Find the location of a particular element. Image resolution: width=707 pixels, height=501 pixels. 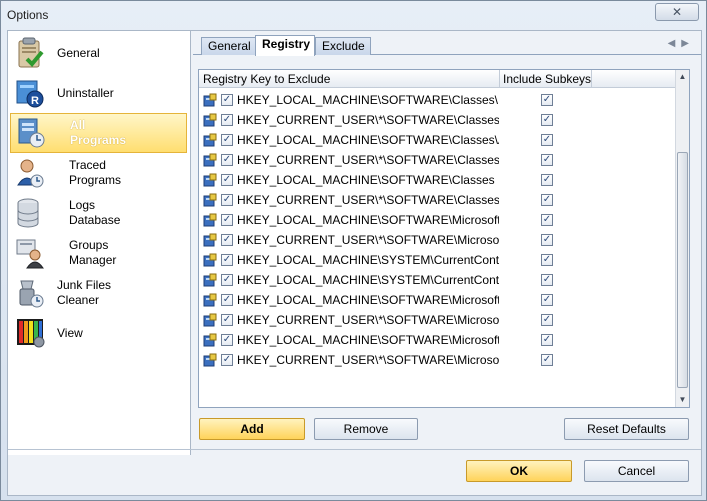

sidebar-item-label: Traced Programs is located at coordinates (95, 172).